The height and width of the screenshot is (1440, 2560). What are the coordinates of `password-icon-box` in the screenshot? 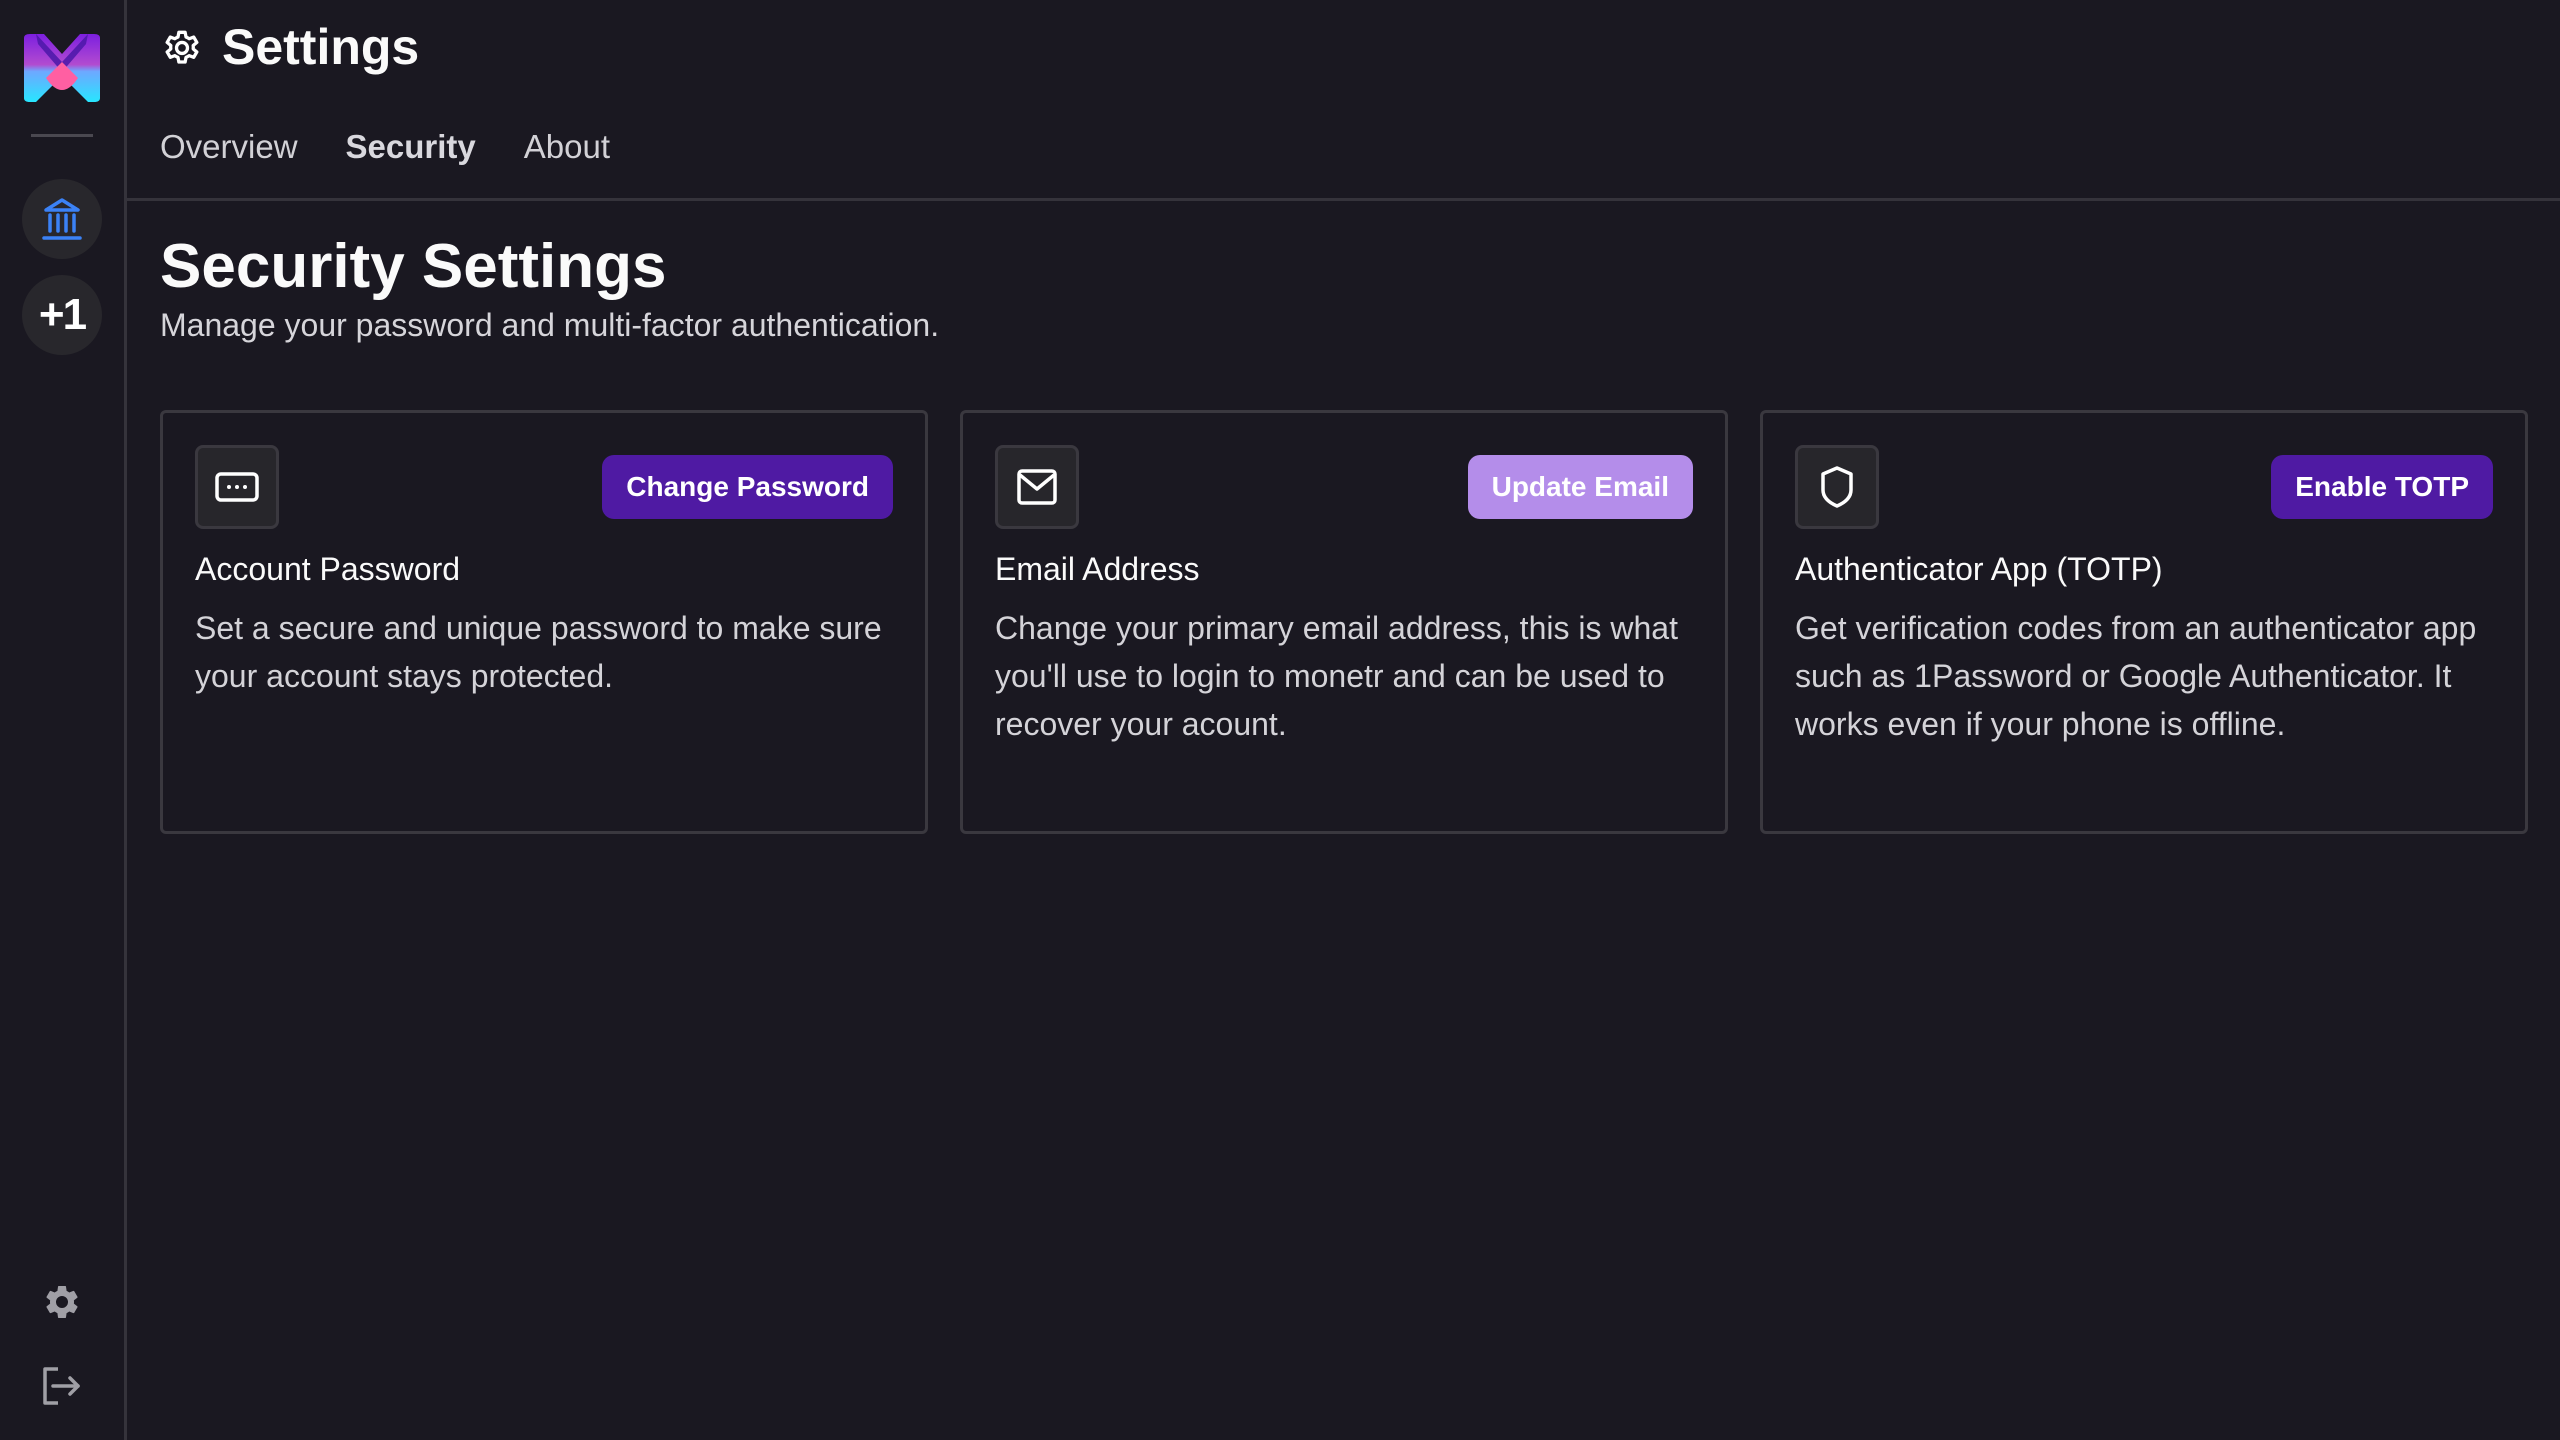 It's located at (237, 487).